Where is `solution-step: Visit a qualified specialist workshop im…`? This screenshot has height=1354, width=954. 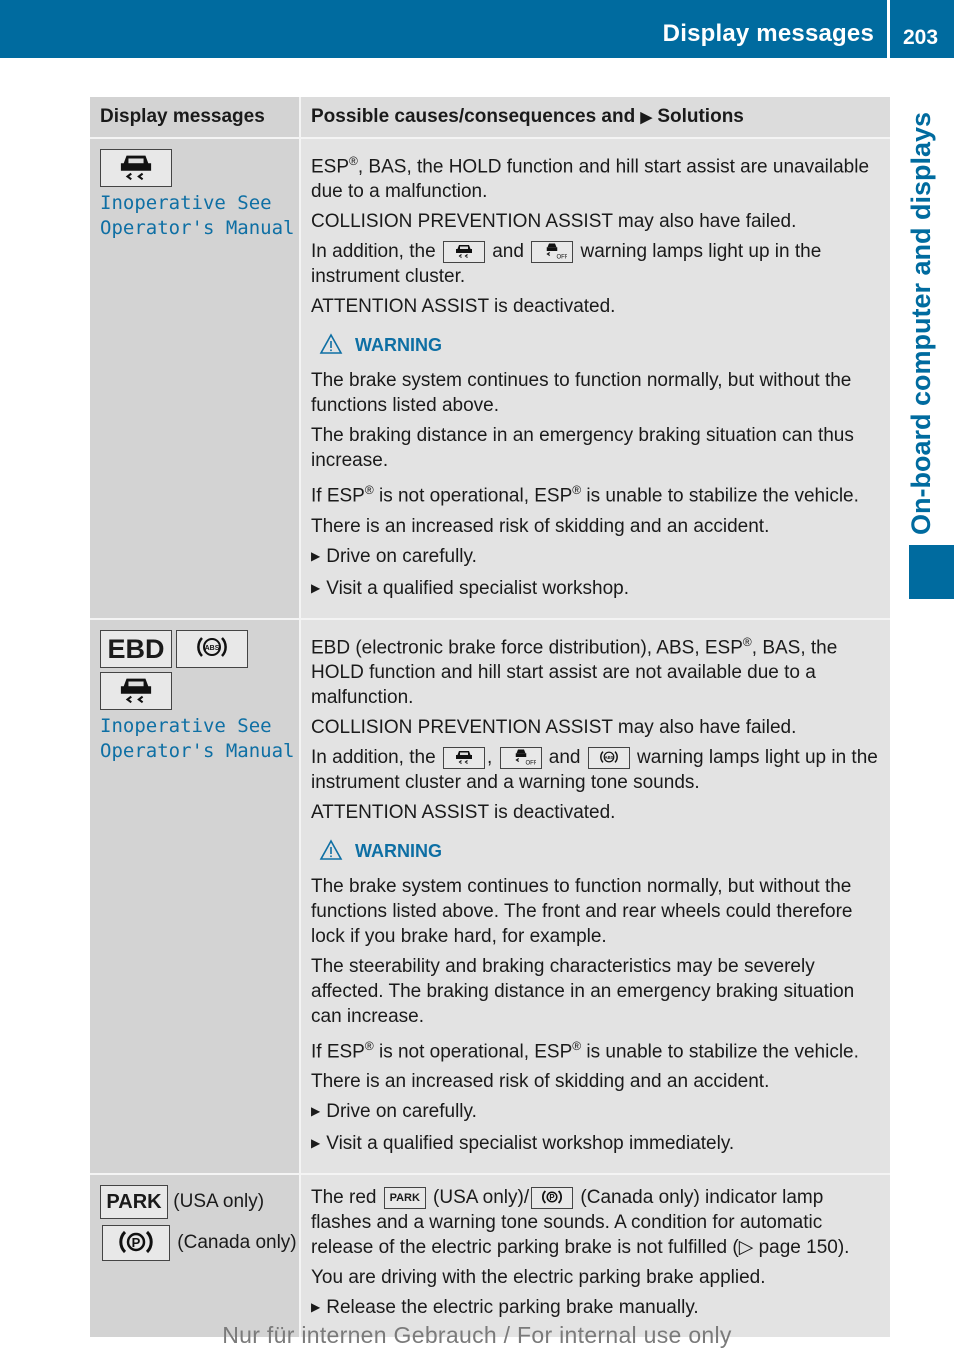
solution-step: Visit a qualified specialist workshop im… is located at coordinates (596, 1144).